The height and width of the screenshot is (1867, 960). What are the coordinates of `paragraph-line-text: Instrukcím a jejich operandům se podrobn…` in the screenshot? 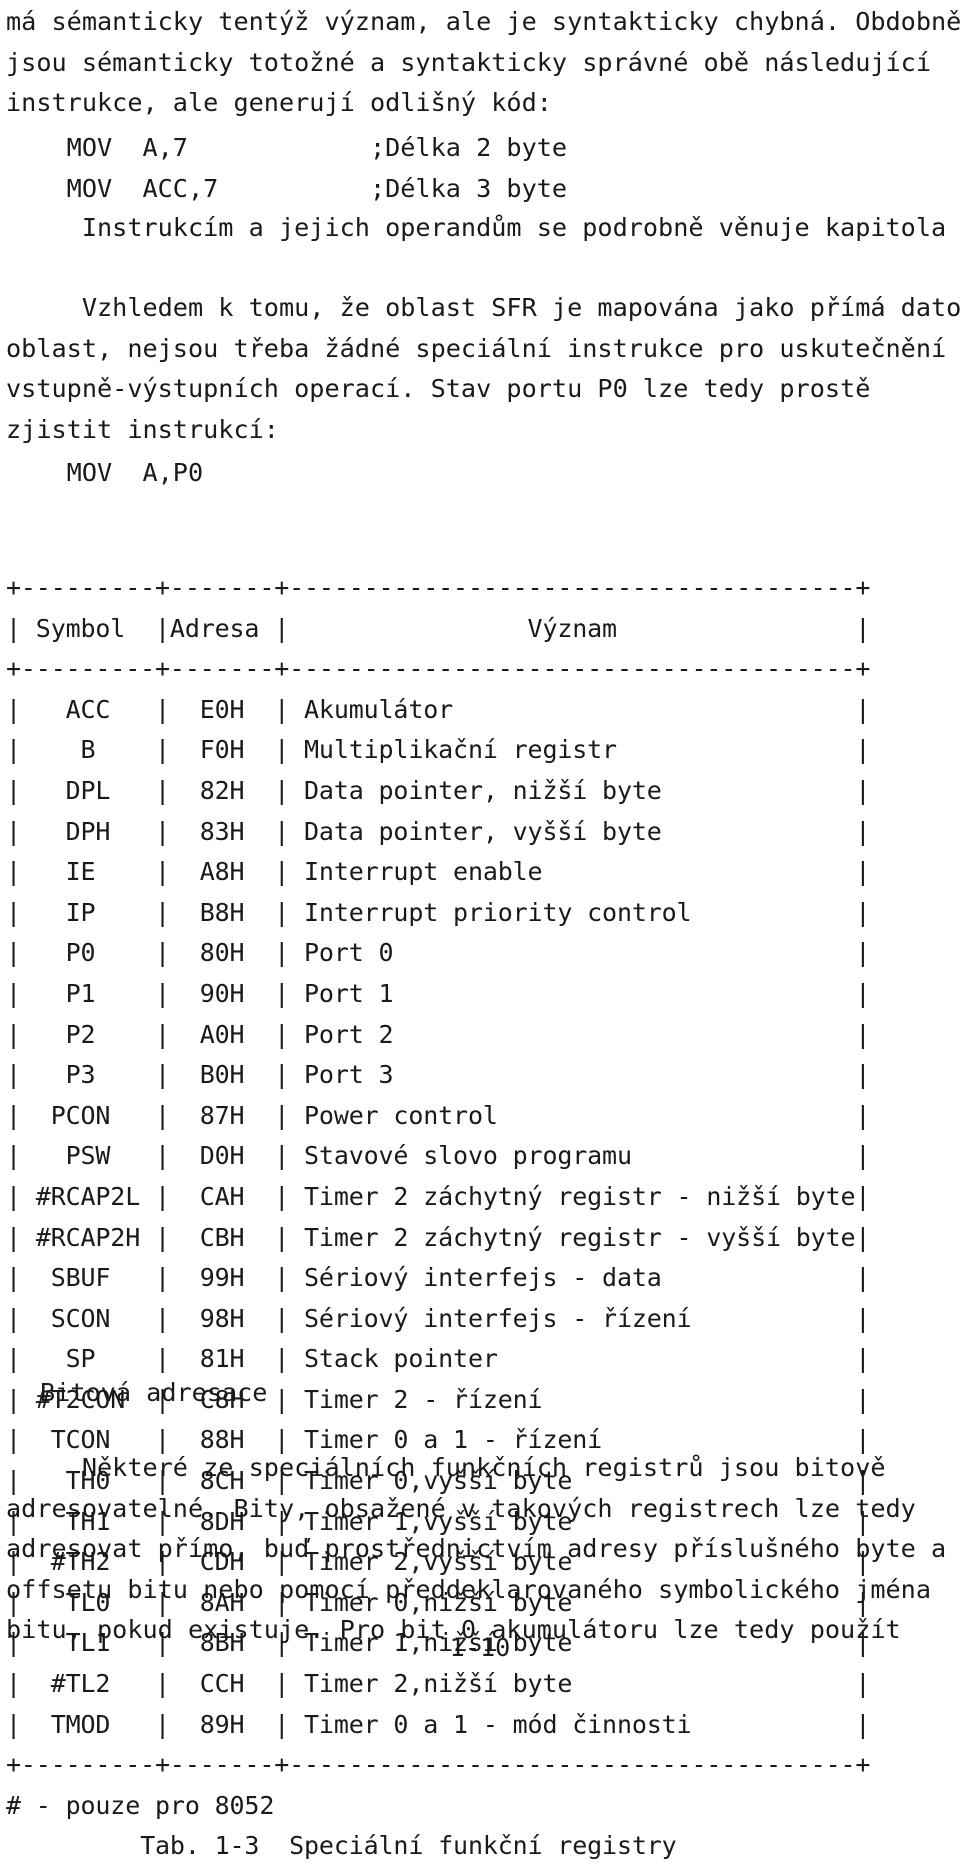 It's located at (483, 227).